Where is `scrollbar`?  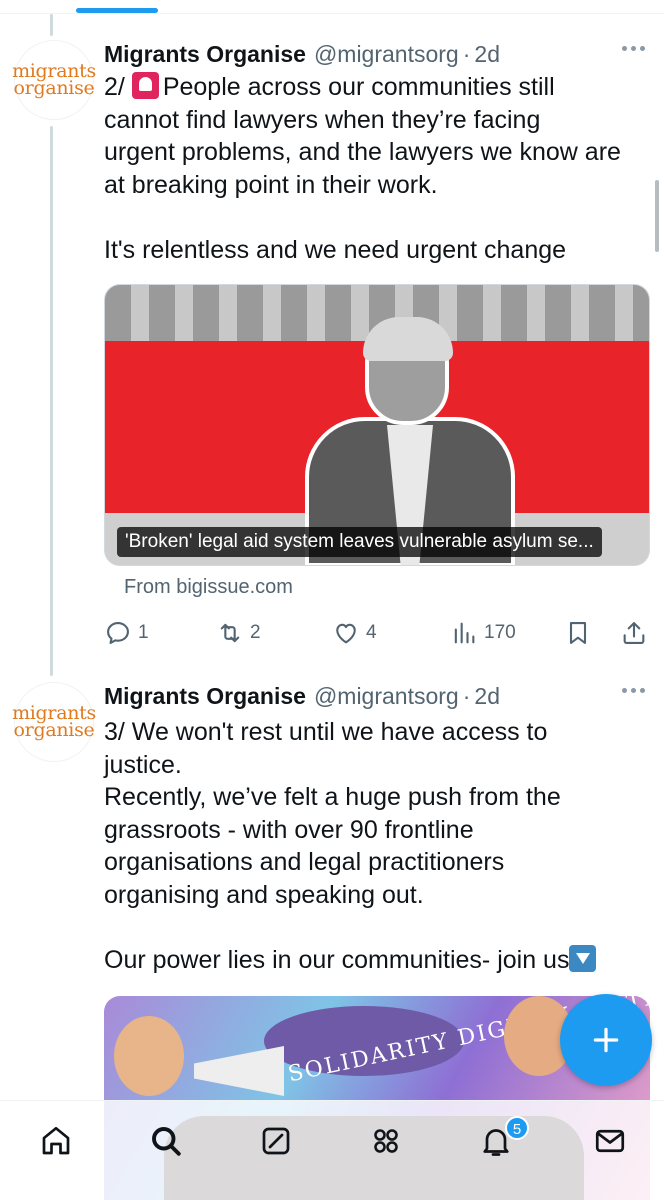
scrollbar is located at coordinates (657, 216).